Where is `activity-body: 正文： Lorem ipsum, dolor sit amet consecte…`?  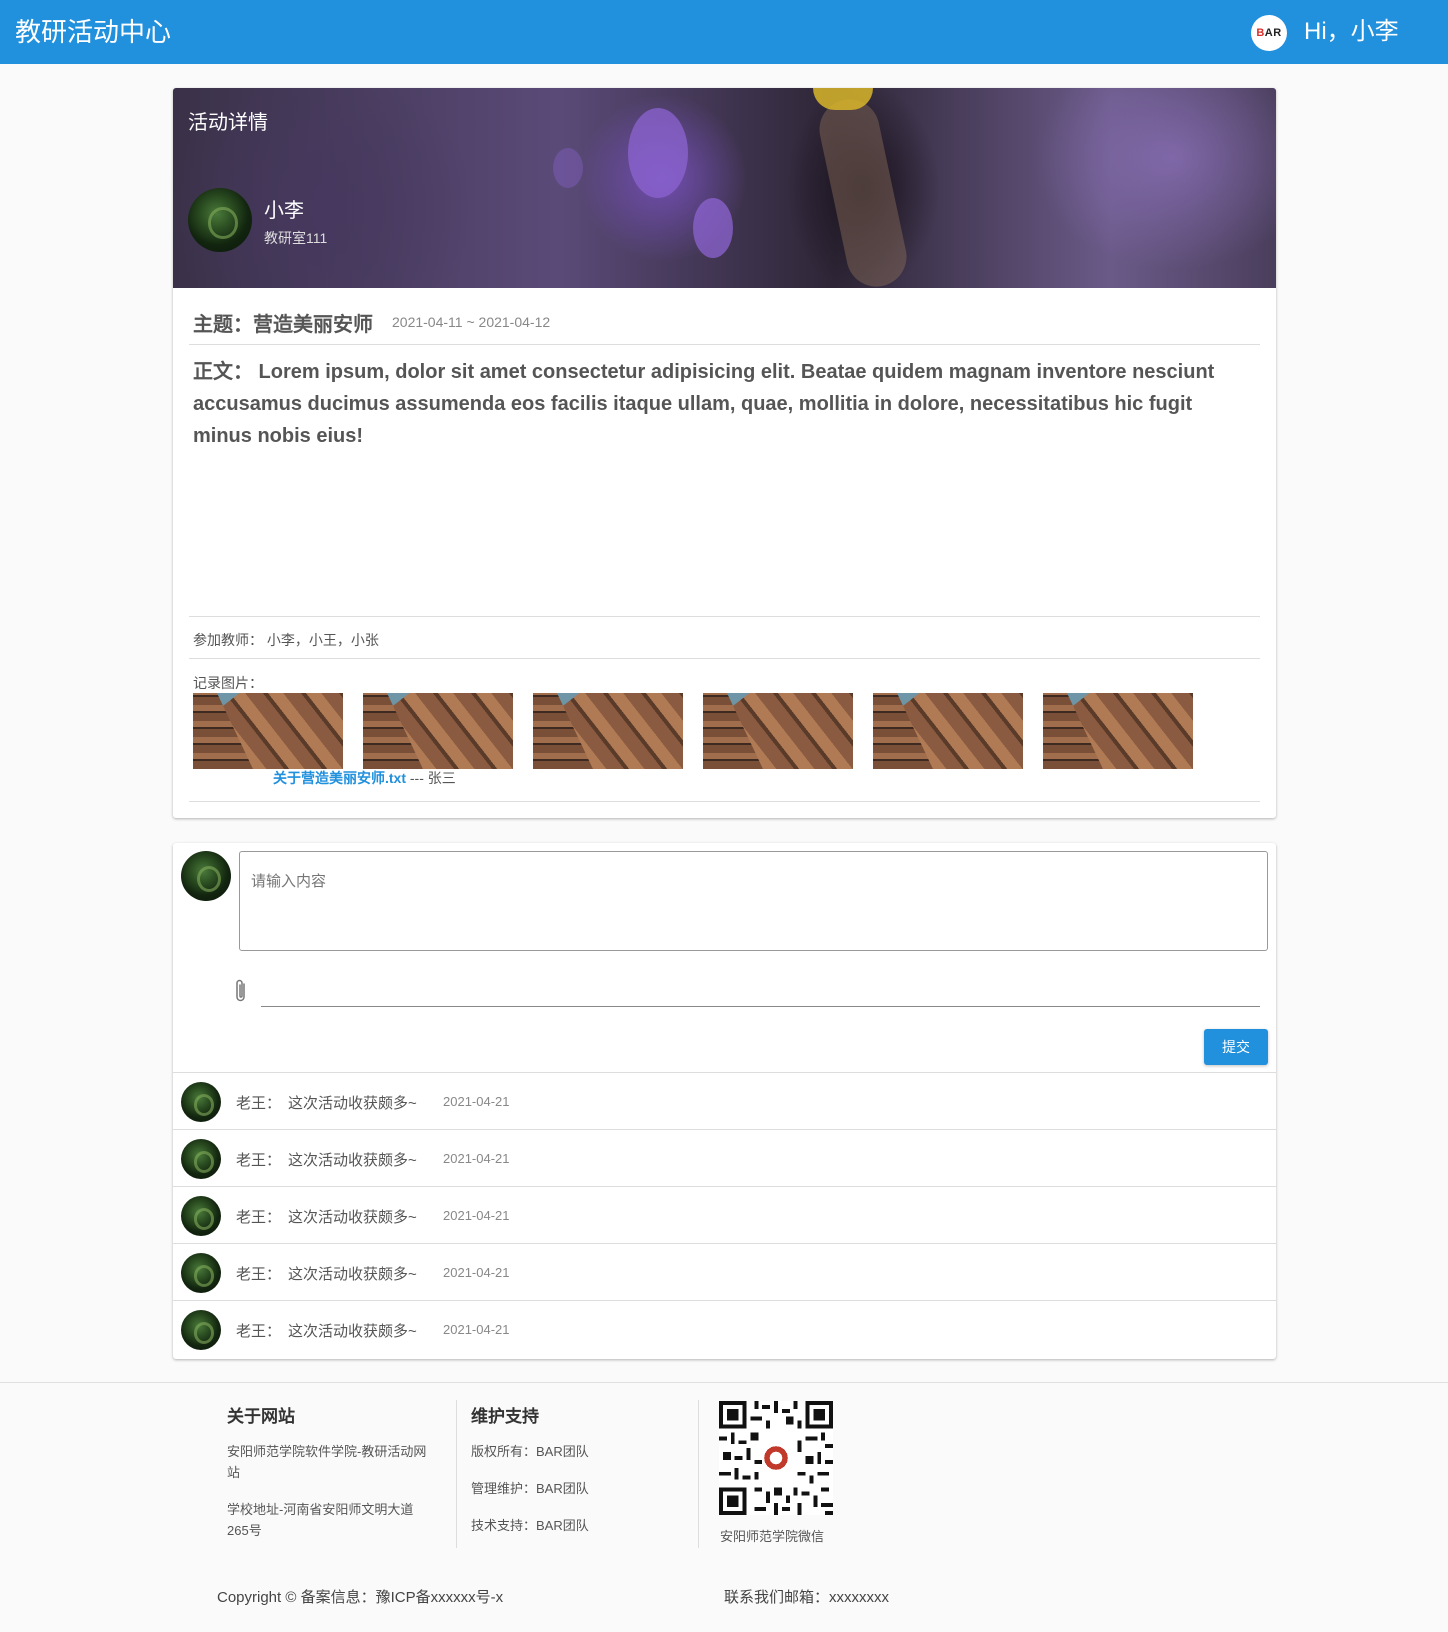
activity-body: 正文： Lorem ipsum, dolor sit amet consecte… is located at coordinates (704, 404).